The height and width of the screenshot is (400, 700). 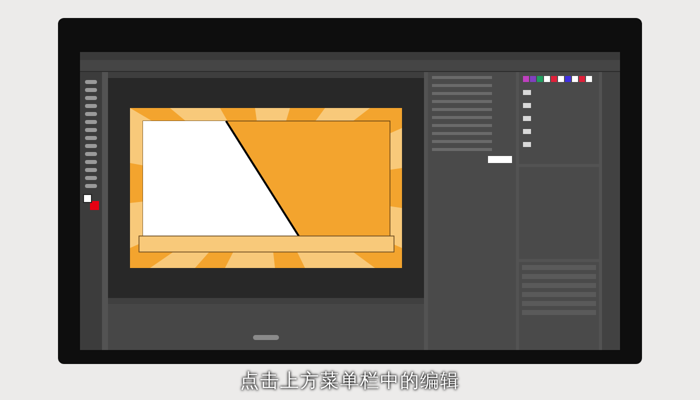 I want to click on color-field, so click(x=500, y=159).